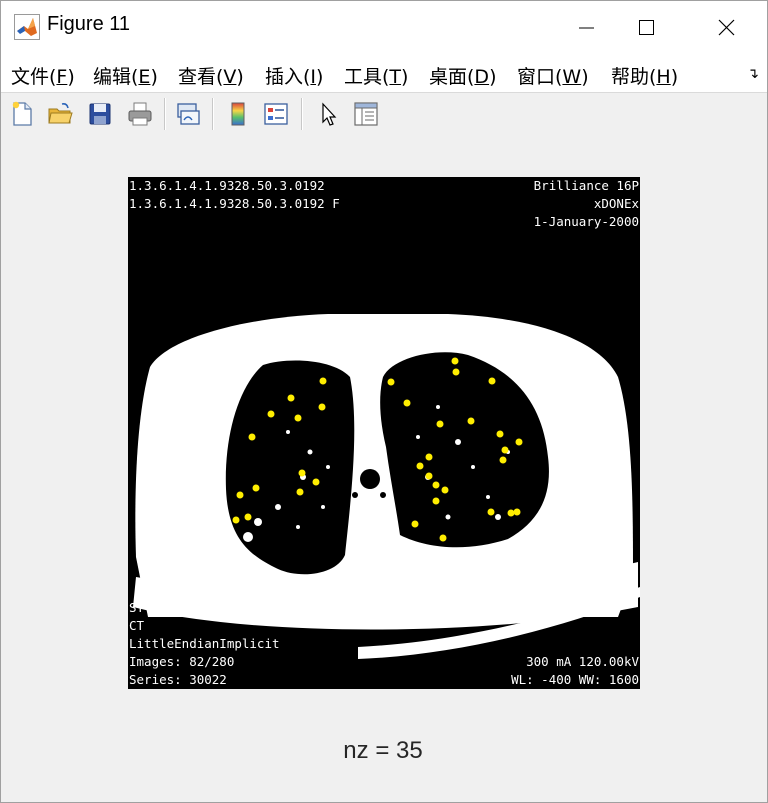 The width and height of the screenshot is (768, 803). Describe the element at coordinates (384, 27) in the screenshot. I see `title-bar: Figure 11` at that location.